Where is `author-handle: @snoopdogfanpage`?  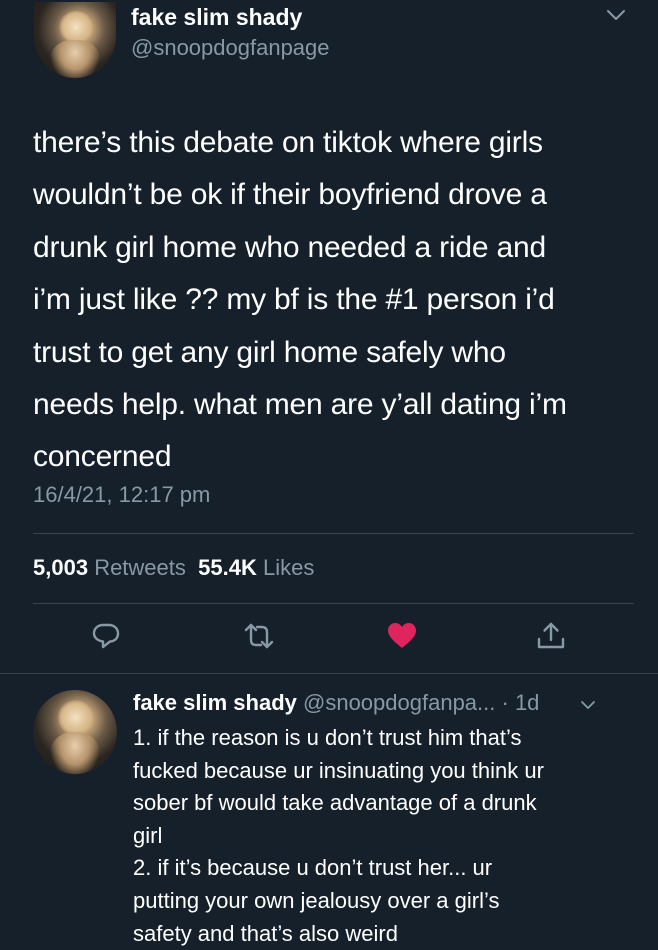
author-handle: @snoopdogfanpage is located at coordinates (230, 48).